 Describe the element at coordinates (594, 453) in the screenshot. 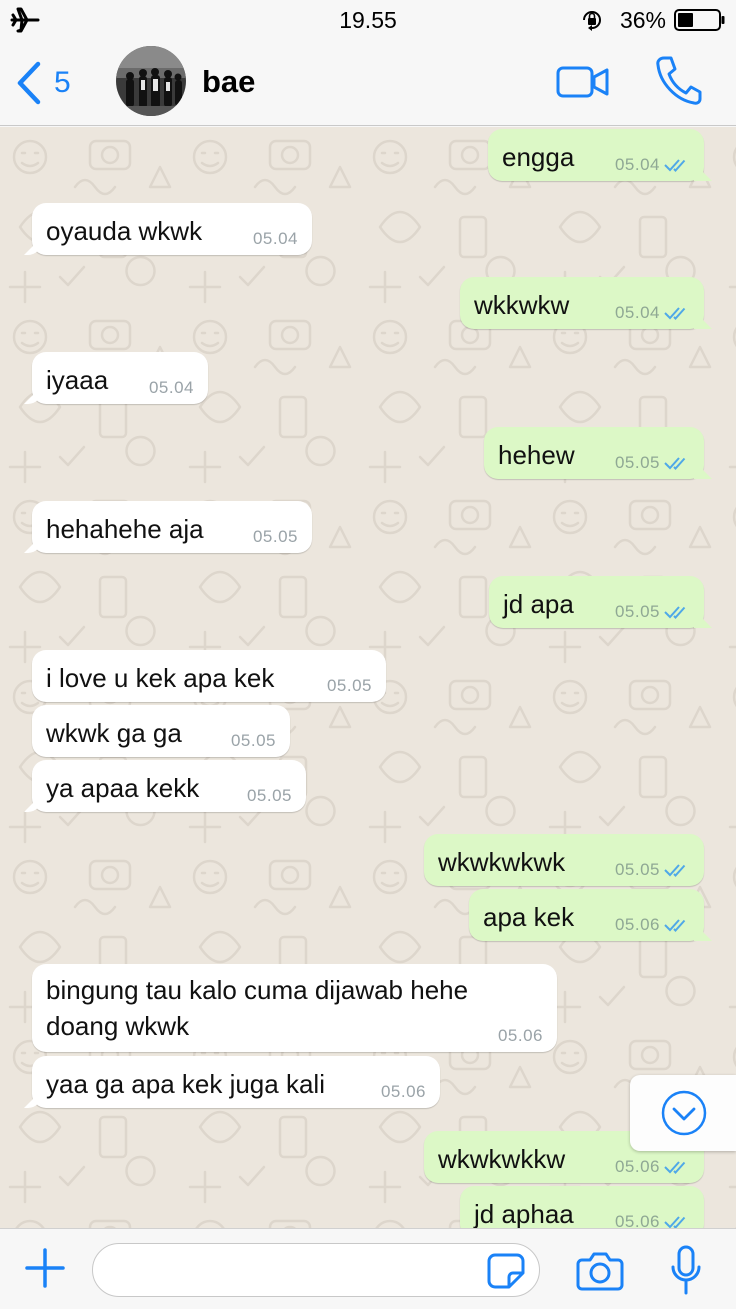

I see `message-bubble: hehew 05.05` at that location.